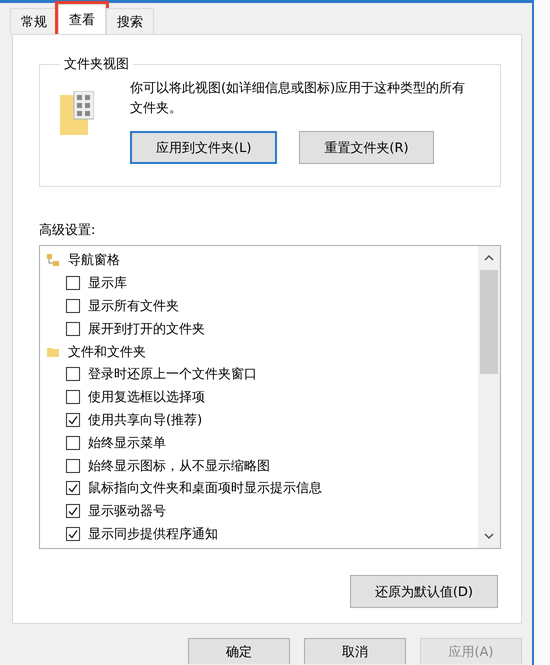 This screenshot has height=665, width=550. Describe the element at coordinates (366, 147) in the screenshot. I see `folder-button: 重置文件夹(R)` at that location.